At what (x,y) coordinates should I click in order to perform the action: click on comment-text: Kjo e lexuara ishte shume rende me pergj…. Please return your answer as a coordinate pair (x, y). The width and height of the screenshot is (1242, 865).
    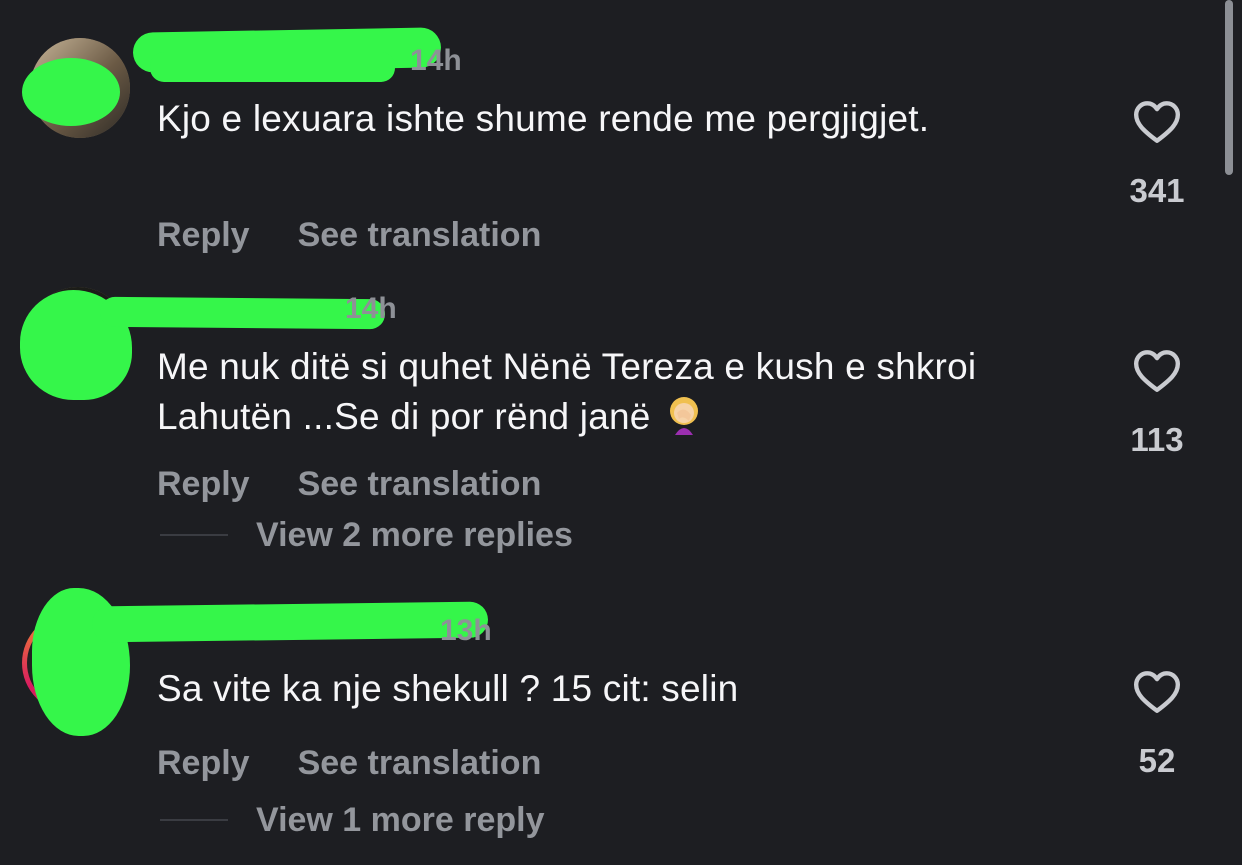
    Looking at the image, I should click on (543, 118).